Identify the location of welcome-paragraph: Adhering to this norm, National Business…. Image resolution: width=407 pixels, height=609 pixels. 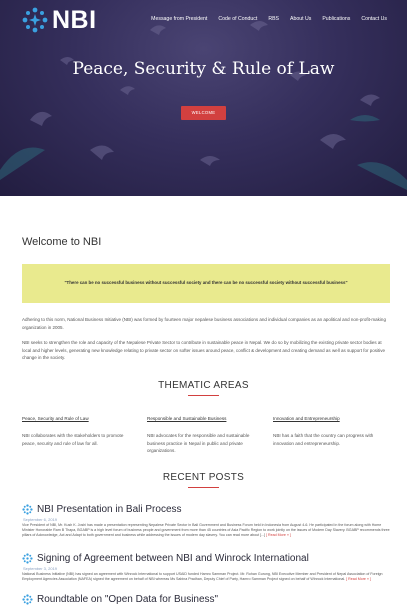
(204, 323).